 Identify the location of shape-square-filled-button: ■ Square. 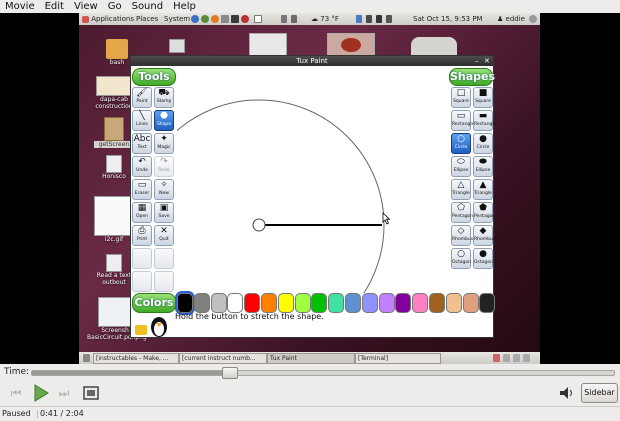
(483, 97).